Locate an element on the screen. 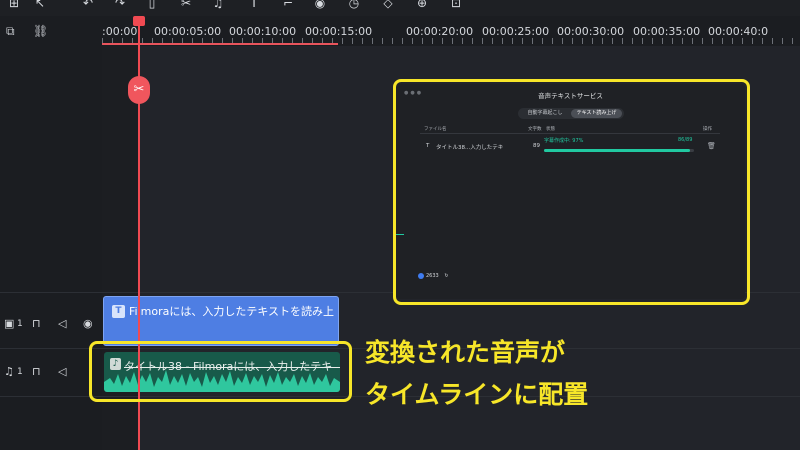 The image size is (800, 450). link-icon: ⛓ is located at coordinates (40, 31).